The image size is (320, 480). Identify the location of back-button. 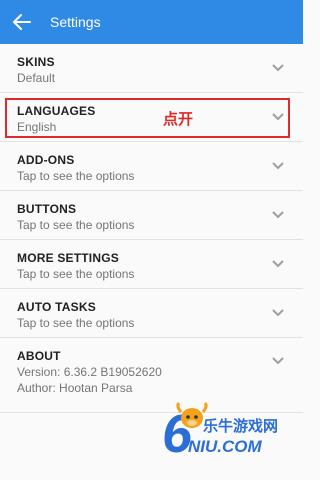
(22, 22).